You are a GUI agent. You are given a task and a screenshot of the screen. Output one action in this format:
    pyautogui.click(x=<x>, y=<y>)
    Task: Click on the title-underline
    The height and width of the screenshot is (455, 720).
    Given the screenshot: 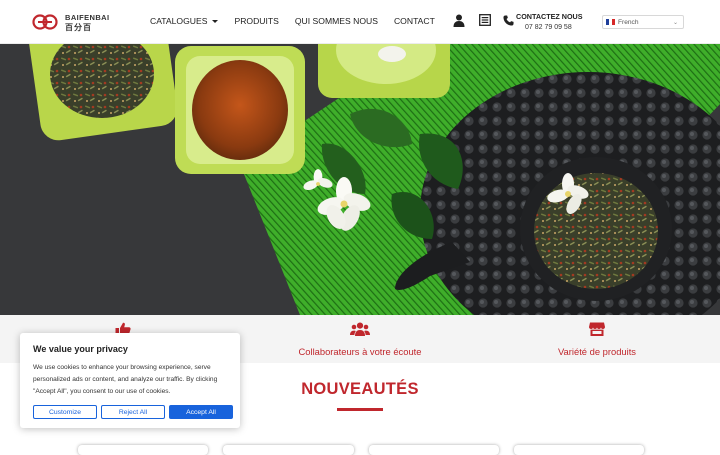 What is the action you would take?
    pyautogui.click(x=360, y=409)
    